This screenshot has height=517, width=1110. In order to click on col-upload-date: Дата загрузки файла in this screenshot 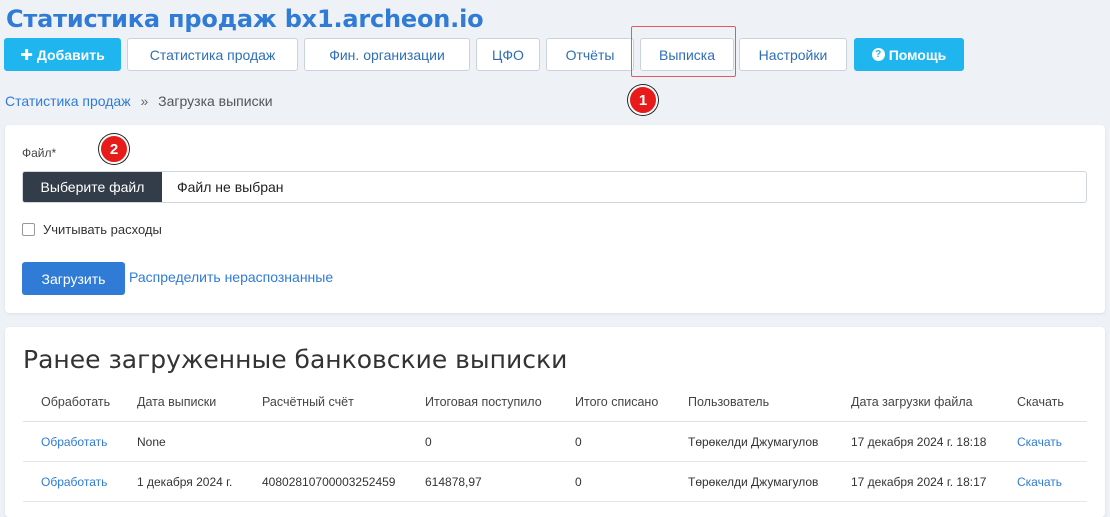, I will do `click(912, 401)`.